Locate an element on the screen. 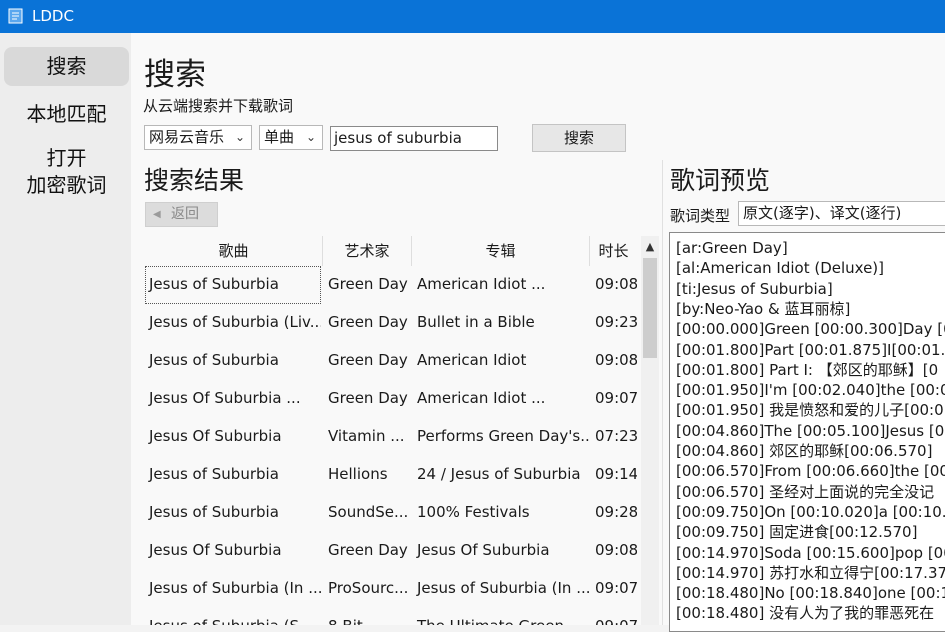 The image size is (945, 632). nav-item-local-match: 本地匹配 is located at coordinates (66, 114).